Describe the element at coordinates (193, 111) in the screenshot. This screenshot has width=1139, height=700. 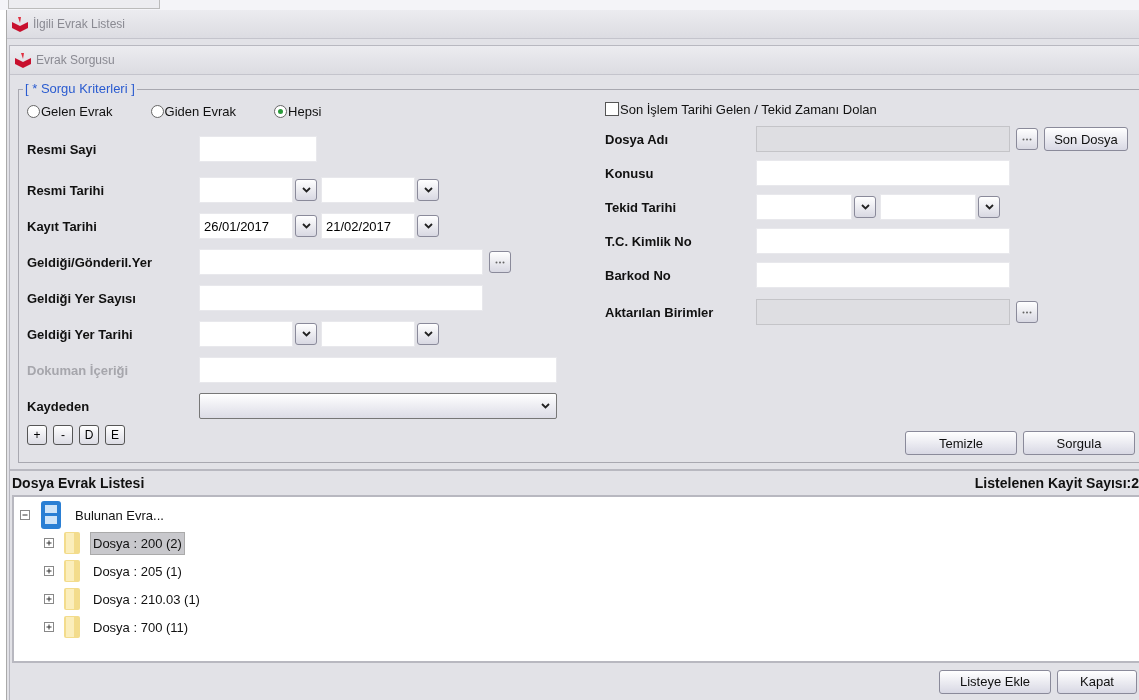
I see `radio-option: Giden Evrak` at that location.